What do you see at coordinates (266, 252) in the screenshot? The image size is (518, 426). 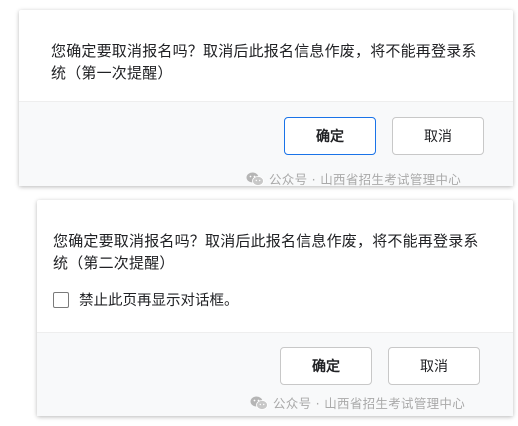 I see `dialog-message: 您确定要取消报名吗？取消后此报名信息作废，将不能再登录系统（第二次提醒）` at bounding box center [266, 252].